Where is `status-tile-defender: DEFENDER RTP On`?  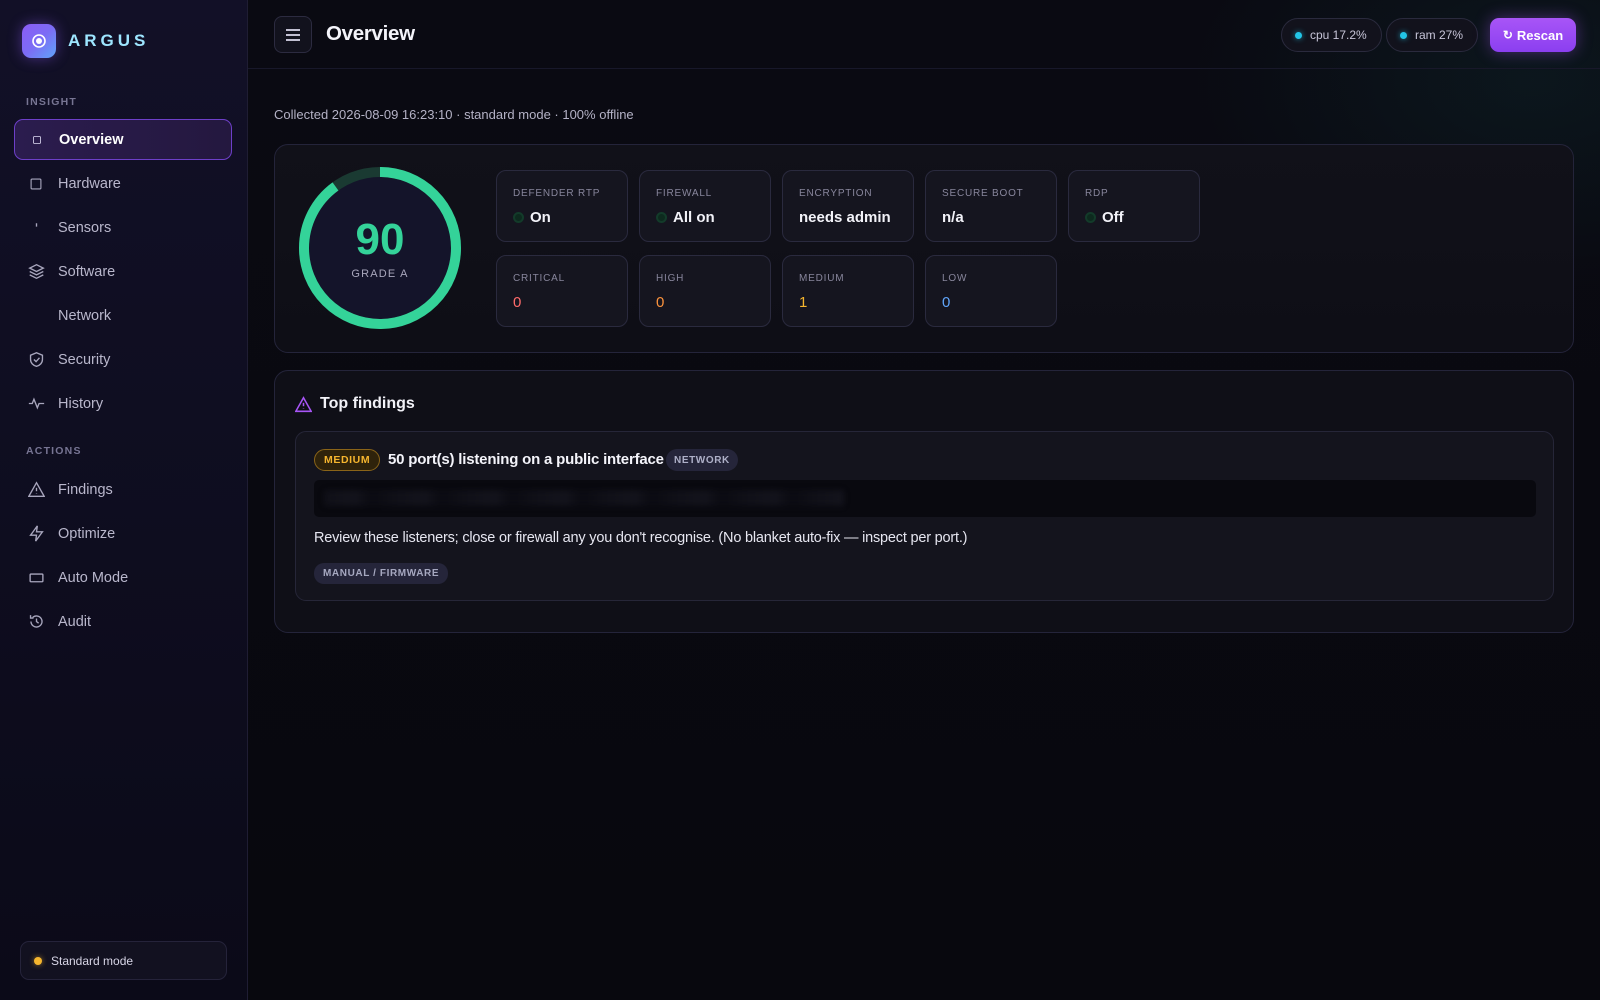
status-tile-defender: DEFENDER RTP On is located at coordinates (562, 206).